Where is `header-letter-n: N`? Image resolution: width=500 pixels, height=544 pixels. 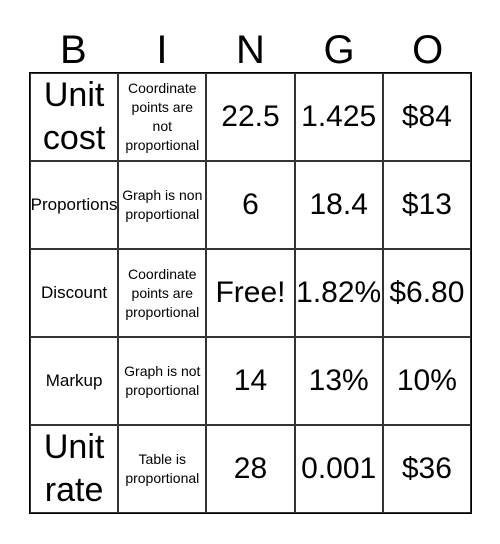 header-letter-n: N is located at coordinates (250, 50).